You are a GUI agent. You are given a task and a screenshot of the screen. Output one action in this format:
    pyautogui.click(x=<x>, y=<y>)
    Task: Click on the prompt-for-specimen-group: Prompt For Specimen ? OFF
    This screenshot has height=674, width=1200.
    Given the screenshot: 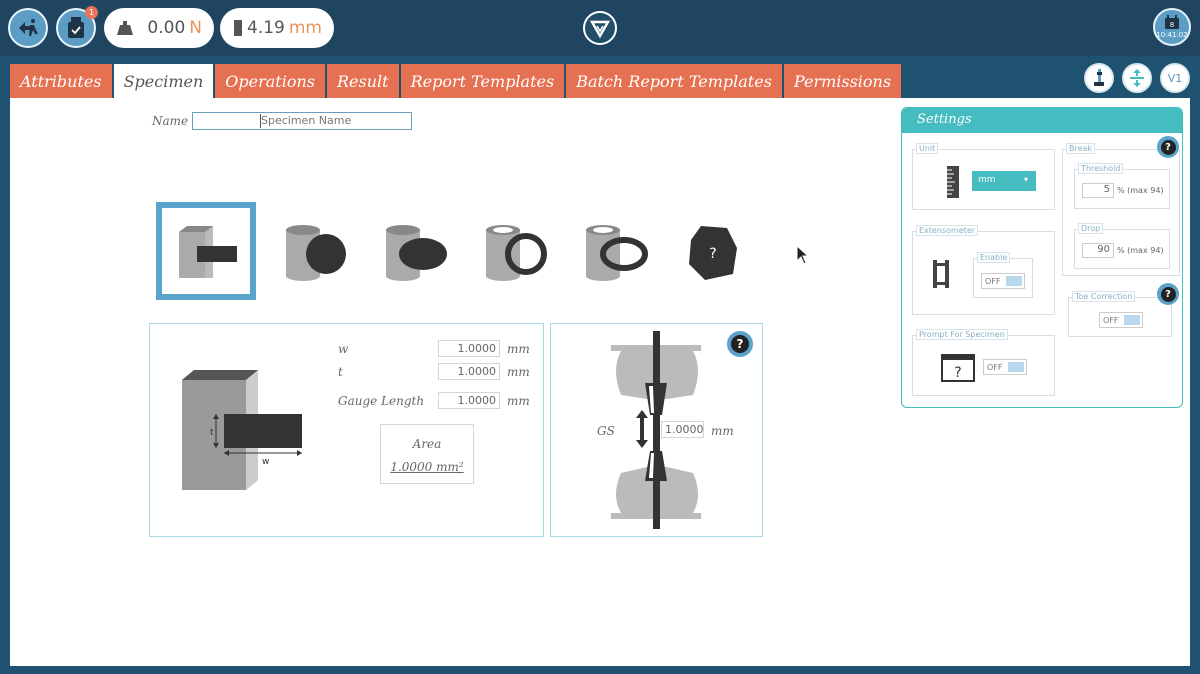 What is the action you would take?
    pyautogui.click(x=983, y=362)
    